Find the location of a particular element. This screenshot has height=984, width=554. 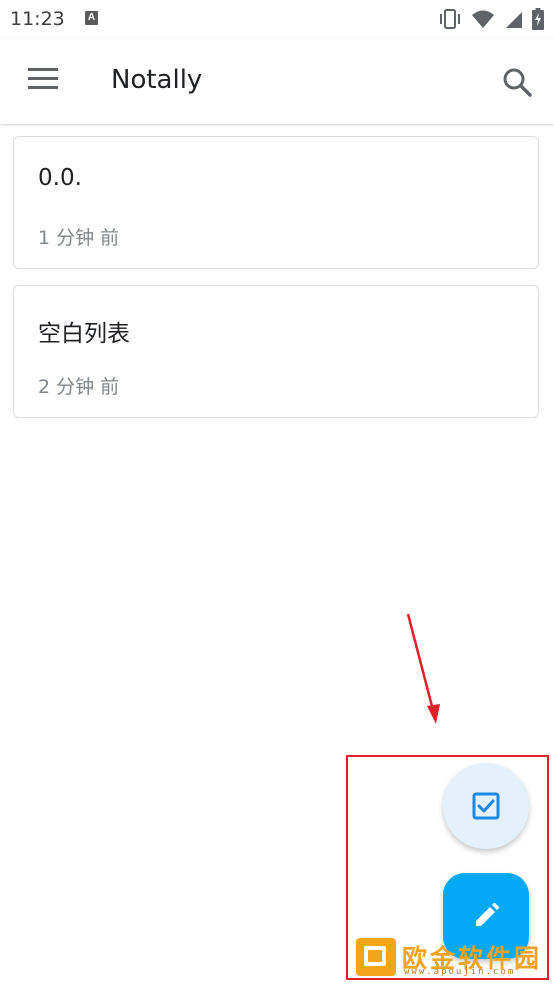

battery-charging-icon is located at coordinates (538, 19).